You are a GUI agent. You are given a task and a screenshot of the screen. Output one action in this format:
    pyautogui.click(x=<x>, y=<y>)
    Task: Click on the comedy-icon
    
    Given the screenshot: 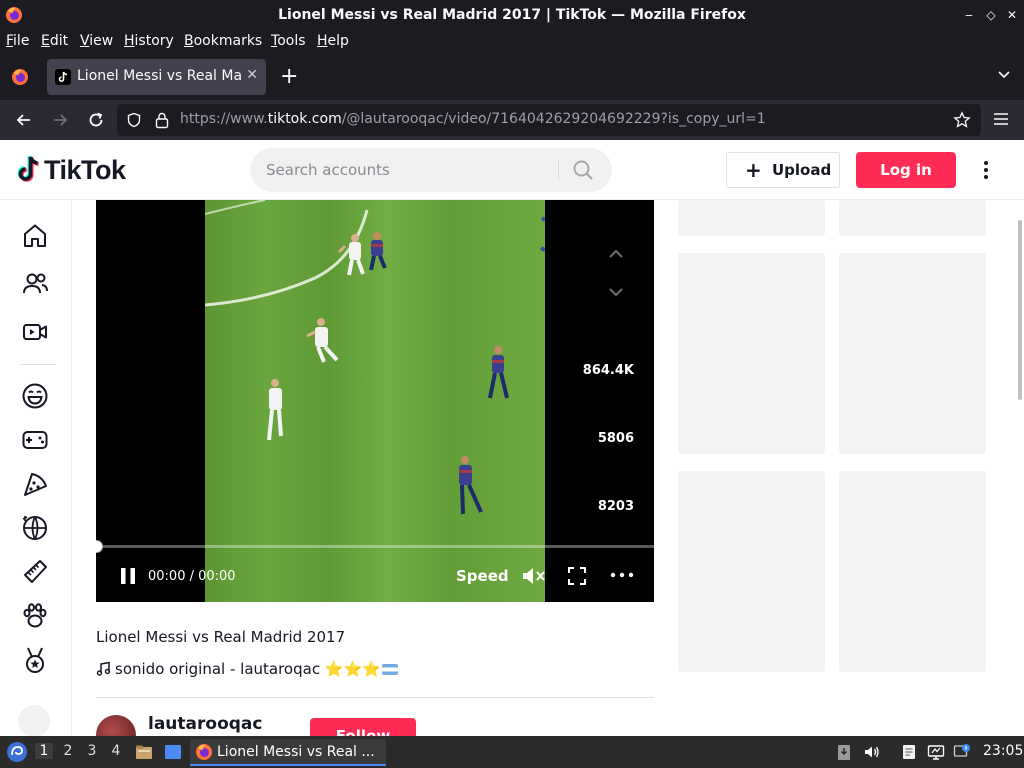 What is the action you would take?
    pyautogui.click(x=35, y=396)
    